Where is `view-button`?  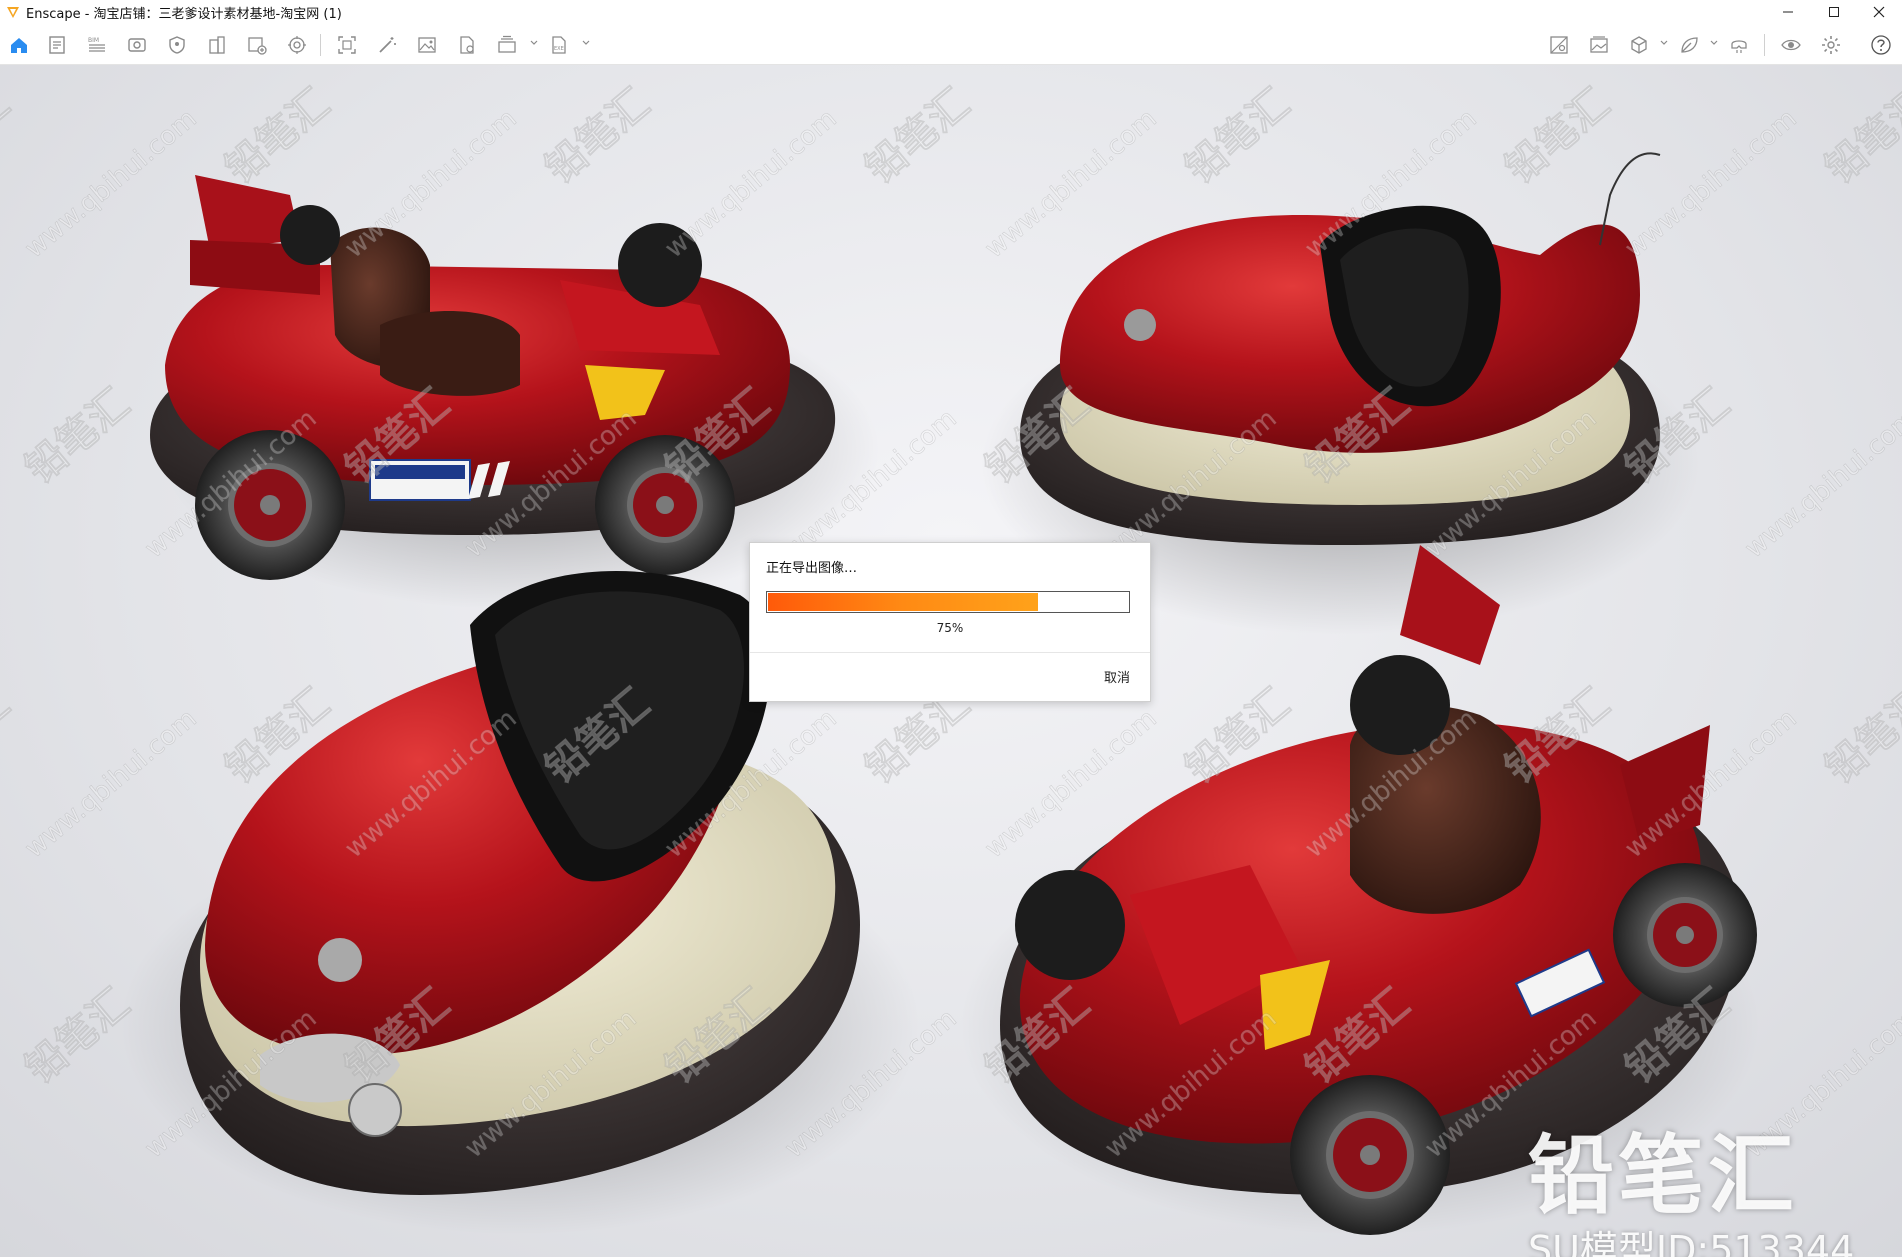
view-button is located at coordinates (137, 45).